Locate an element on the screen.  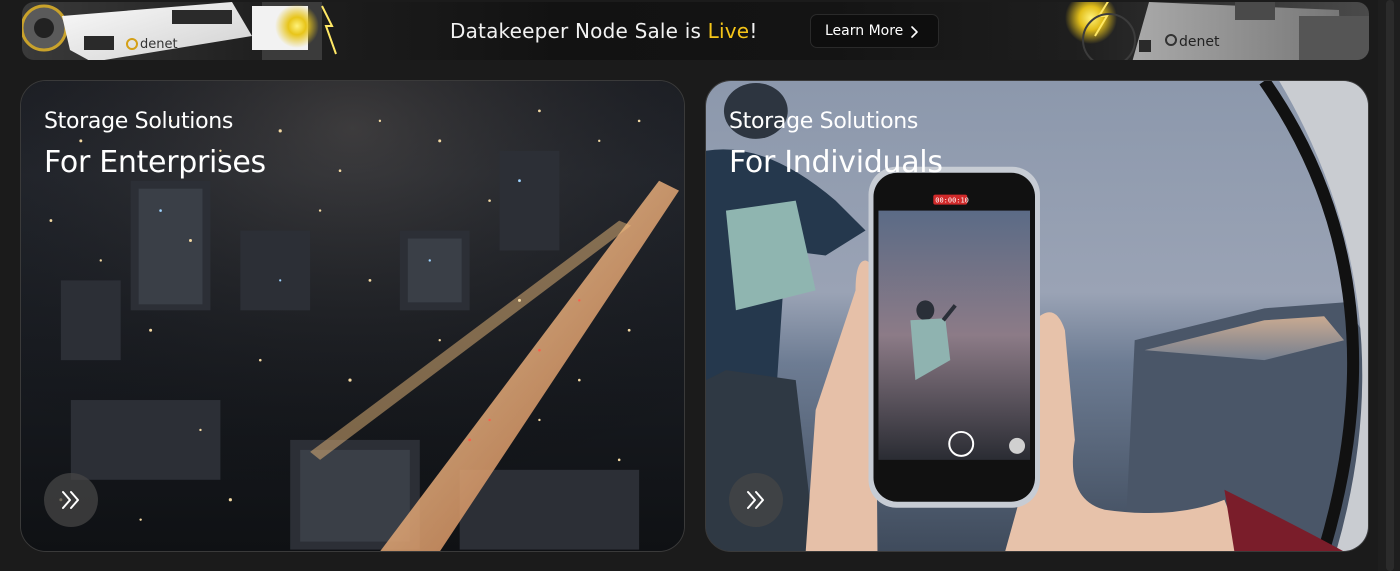
datakeeper-device-left-image: denet is located at coordinates (179, 31).